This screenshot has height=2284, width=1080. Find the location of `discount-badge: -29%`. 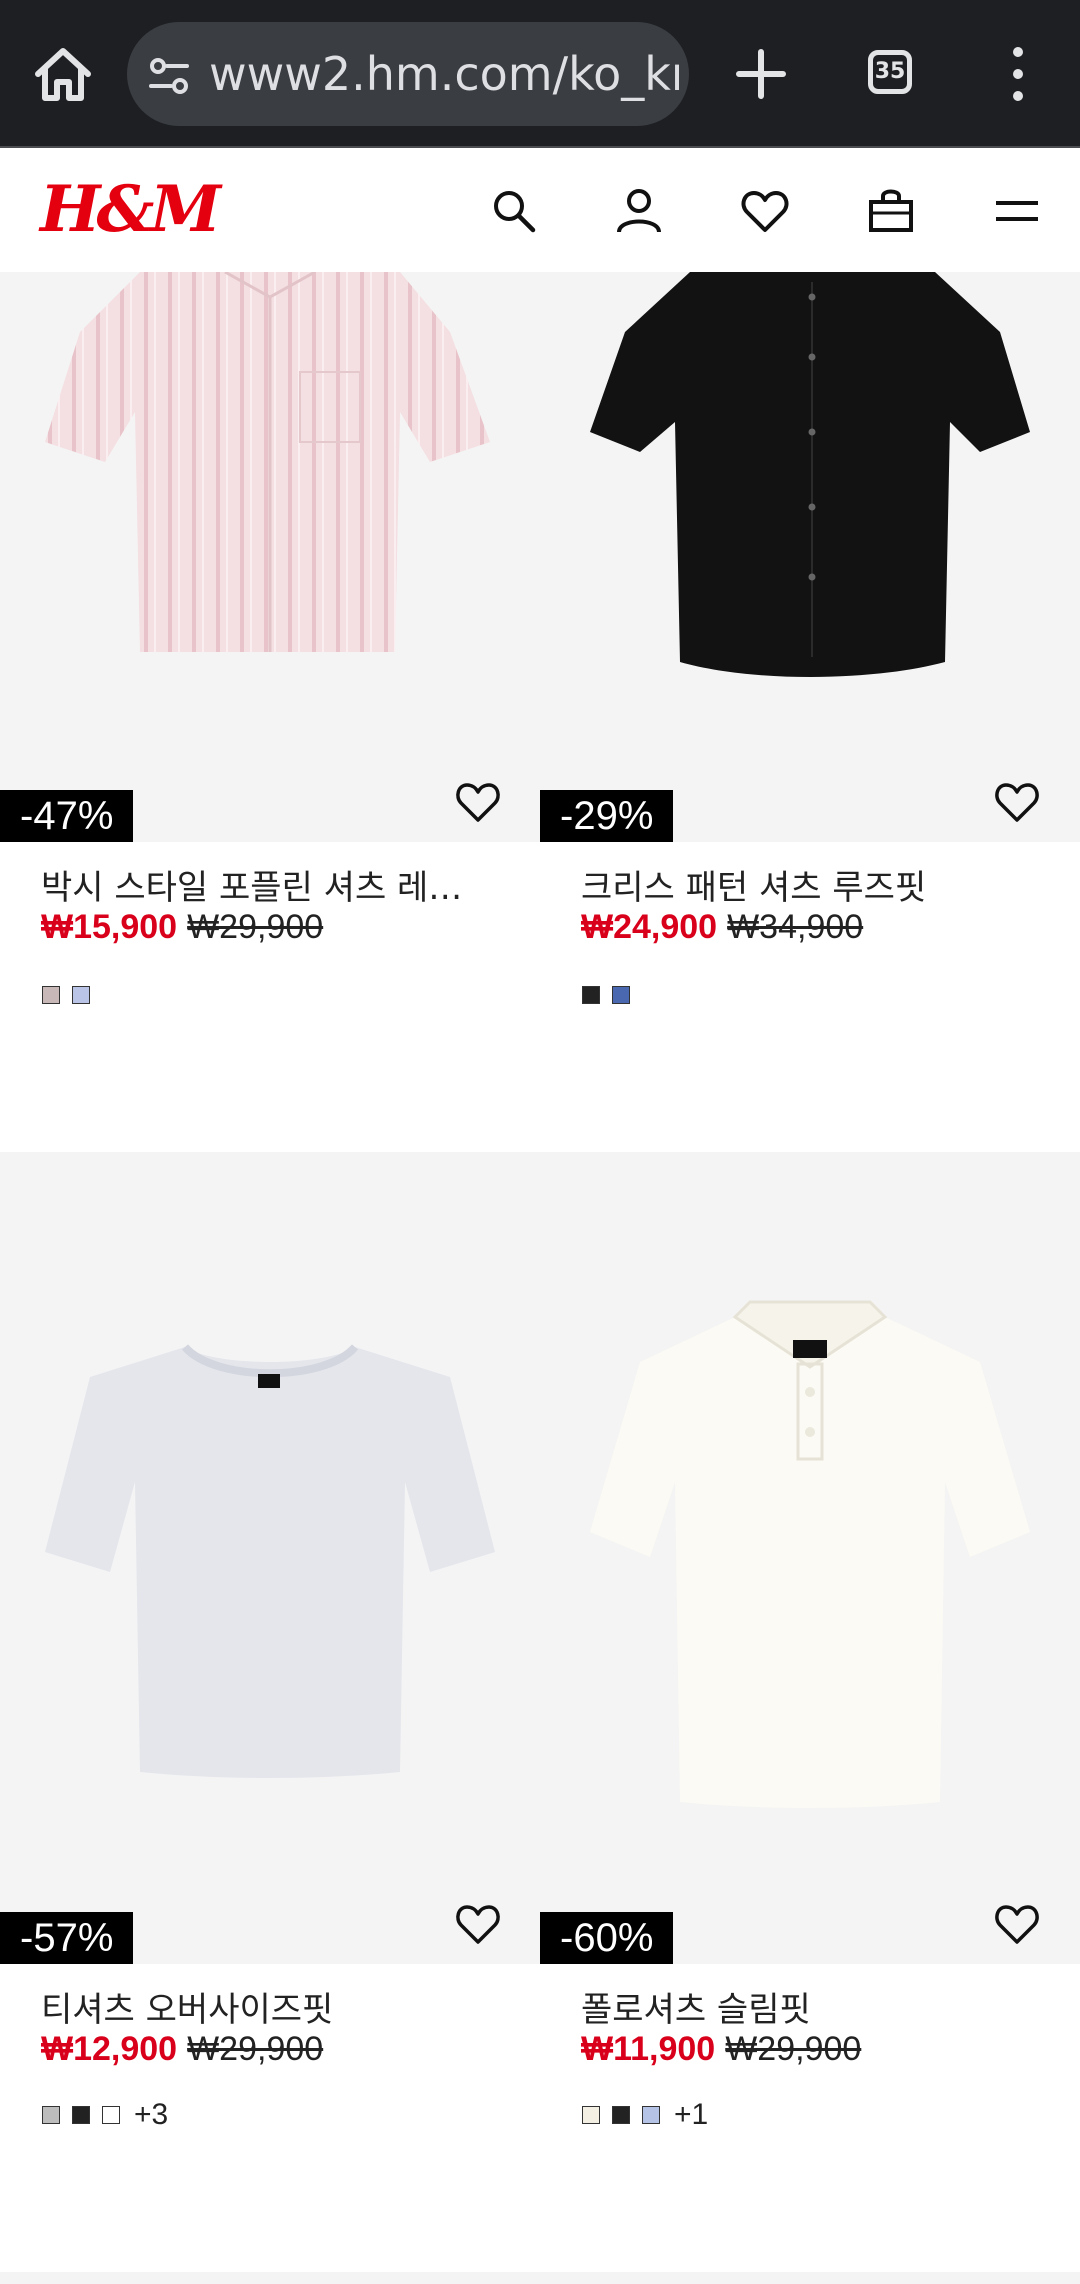

discount-badge: -29% is located at coordinates (607, 816).